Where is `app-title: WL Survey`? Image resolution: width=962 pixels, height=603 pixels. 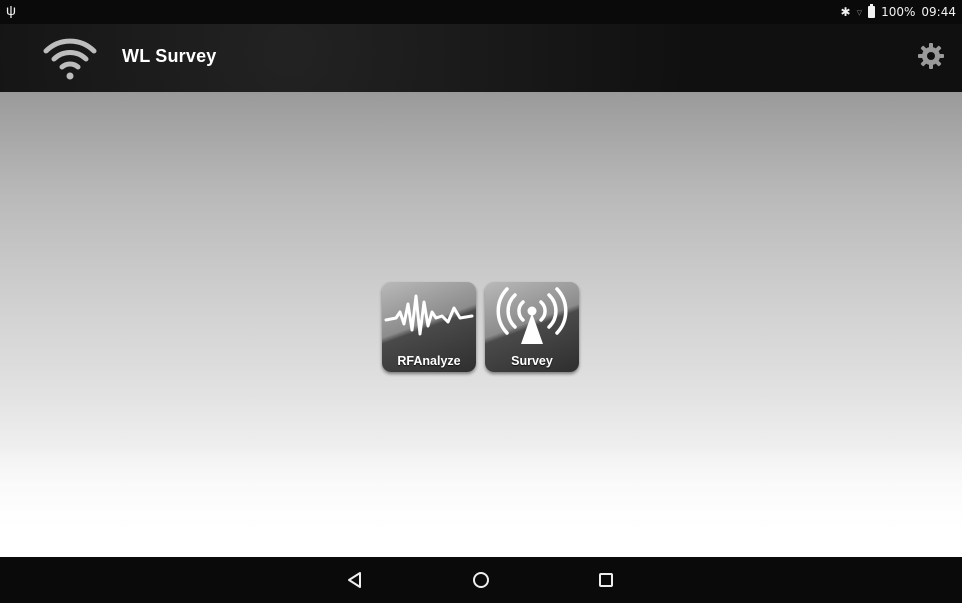 app-title: WL Survey is located at coordinates (169, 56).